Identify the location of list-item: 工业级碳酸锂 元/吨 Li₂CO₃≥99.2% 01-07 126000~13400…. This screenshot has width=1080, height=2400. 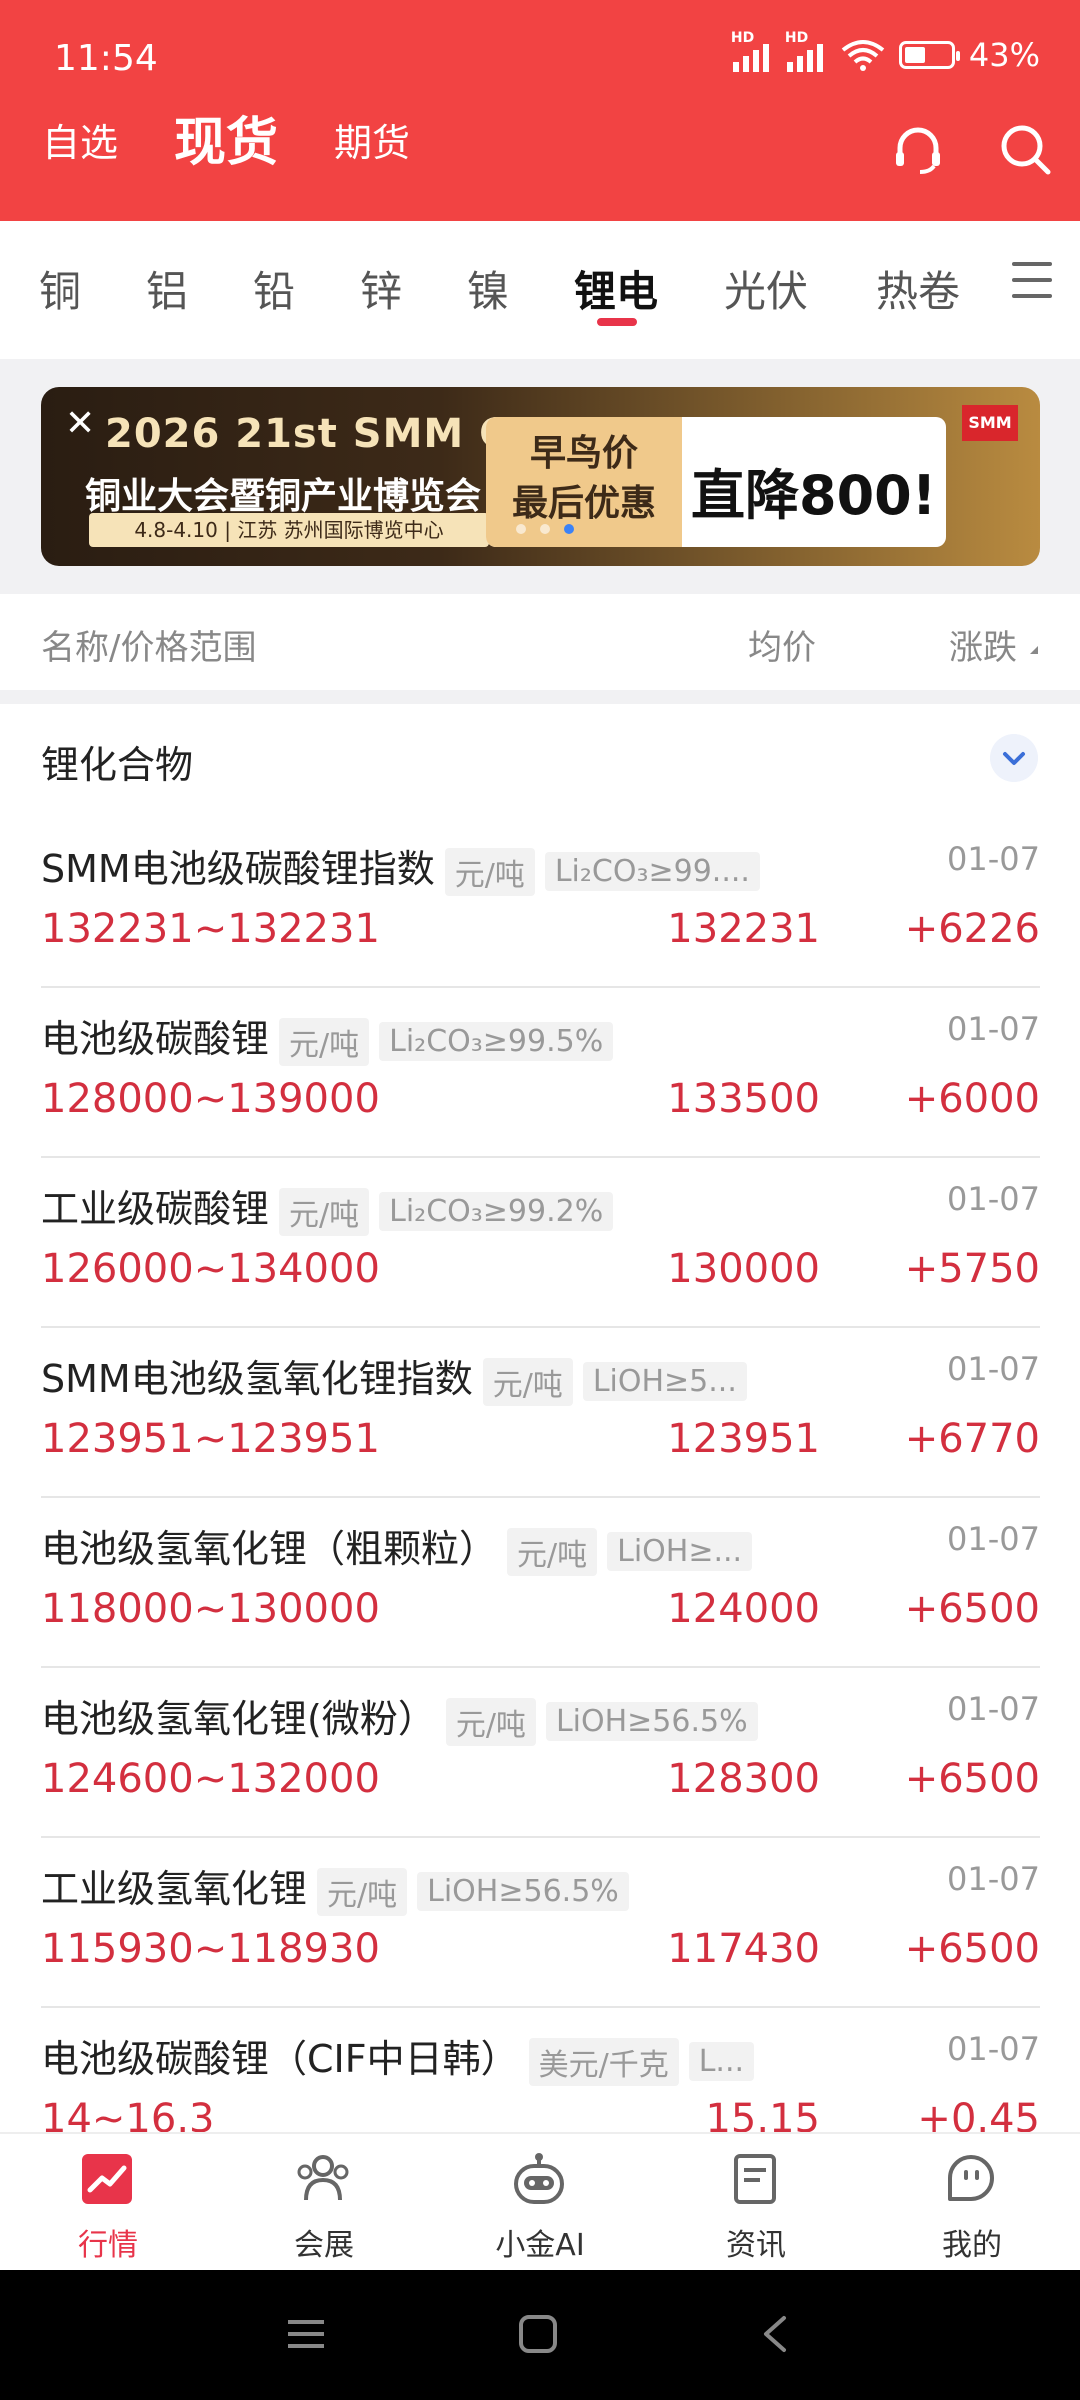
(540, 1243).